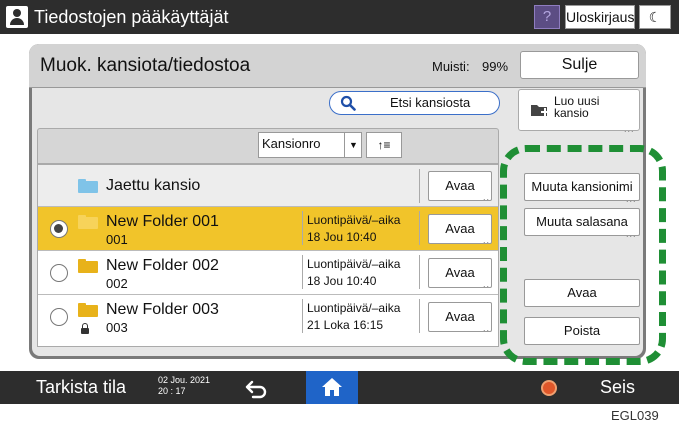 This screenshot has width=679, height=431. I want to click on chevron-down-icon: ▼, so click(353, 145).